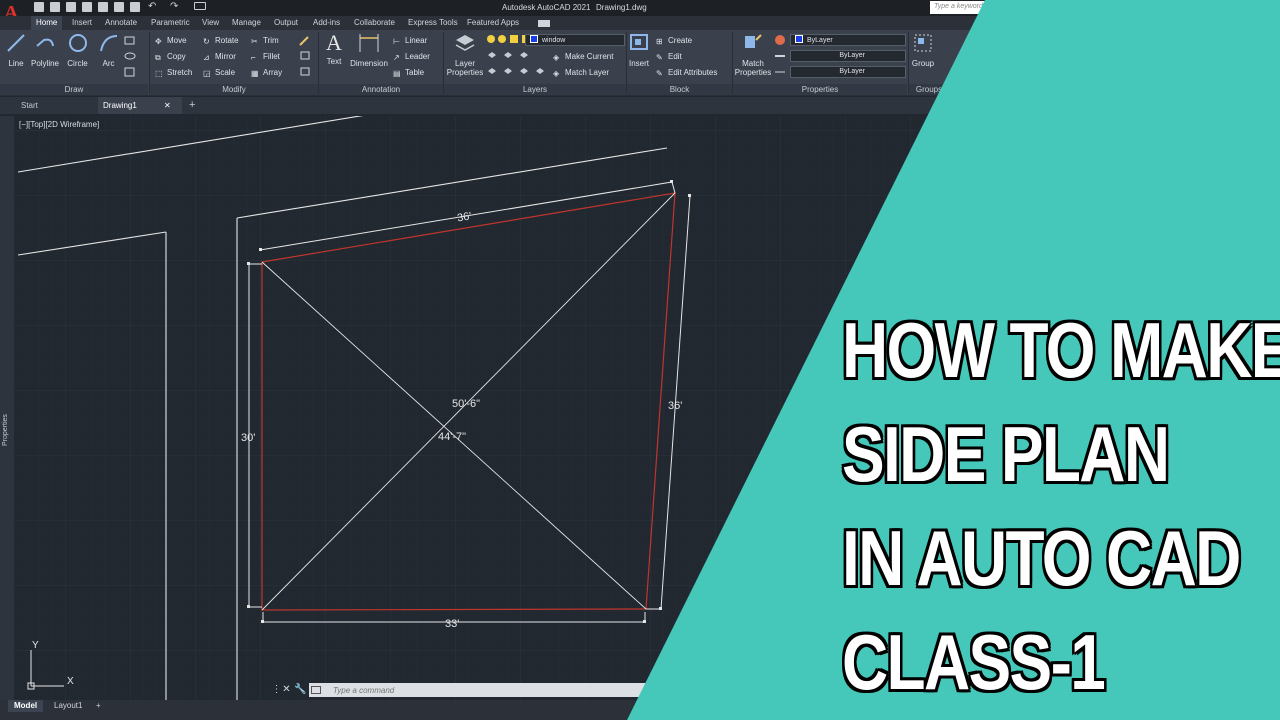  Describe the element at coordinates (820, 40) in the screenshot. I see `color-value: ByLayer` at that location.